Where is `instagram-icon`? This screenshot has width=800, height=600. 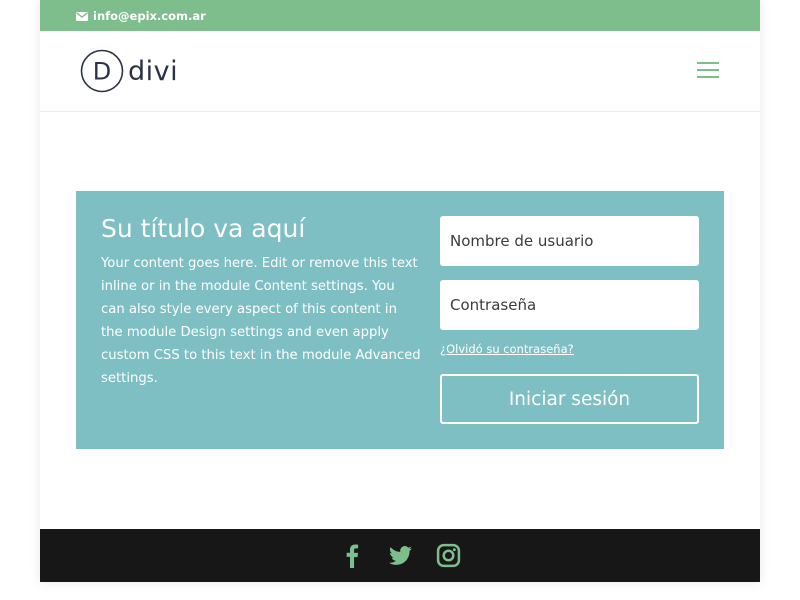
instagram-icon is located at coordinates (448, 555).